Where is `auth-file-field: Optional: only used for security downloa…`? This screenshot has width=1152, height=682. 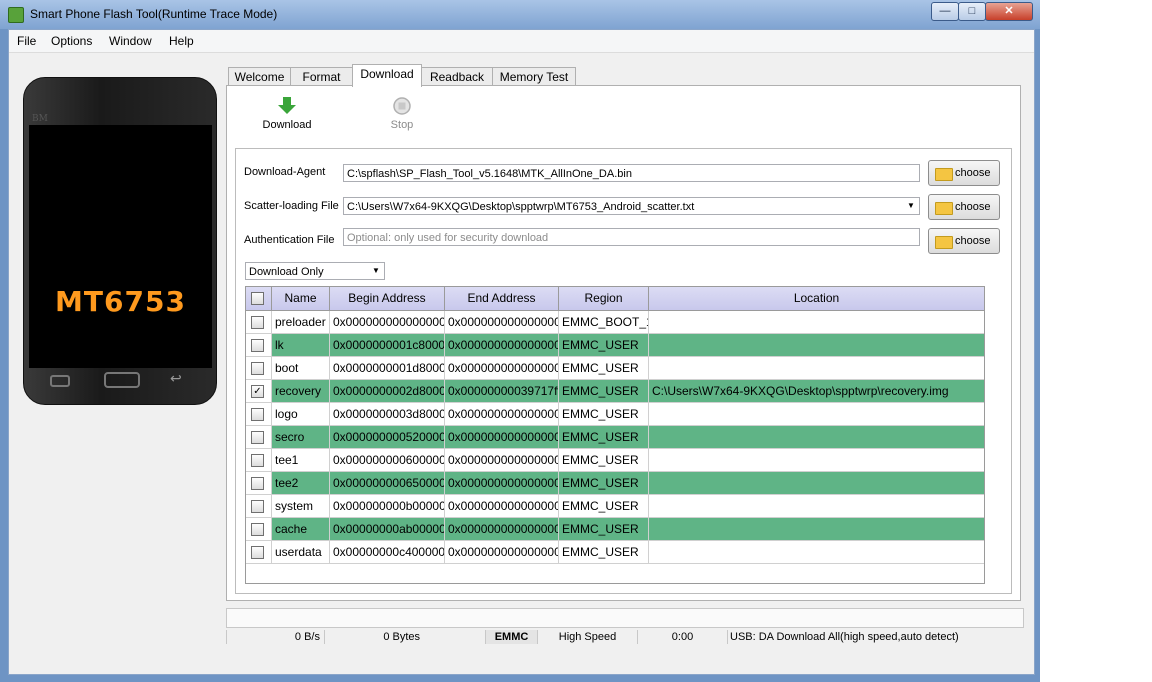
auth-file-field: Optional: only used for security downloa… is located at coordinates (631, 237).